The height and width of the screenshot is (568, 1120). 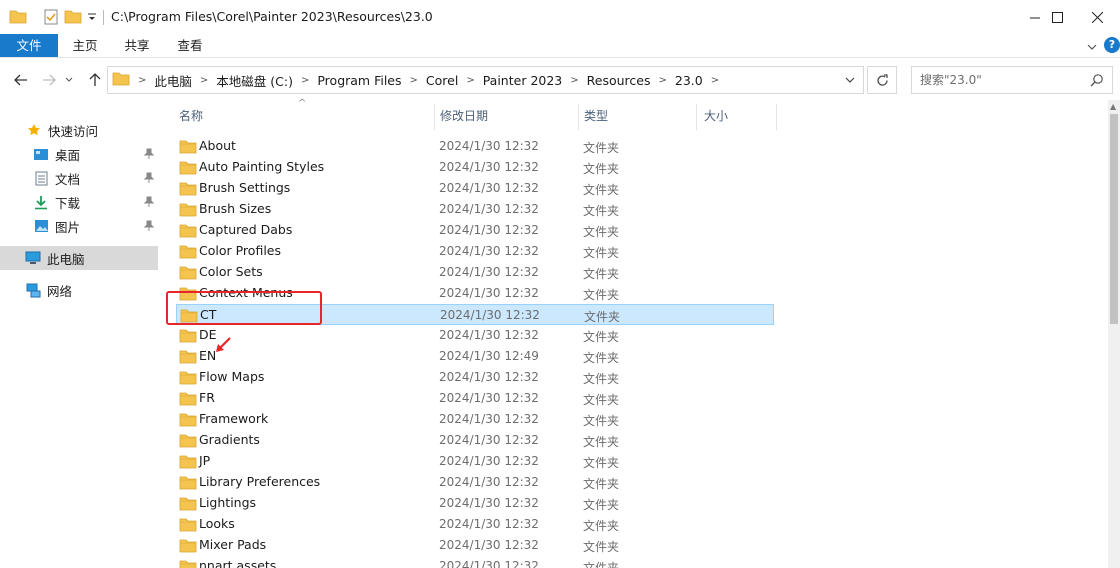 What do you see at coordinates (41, 178) in the screenshot?
I see `document-icon` at bounding box center [41, 178].